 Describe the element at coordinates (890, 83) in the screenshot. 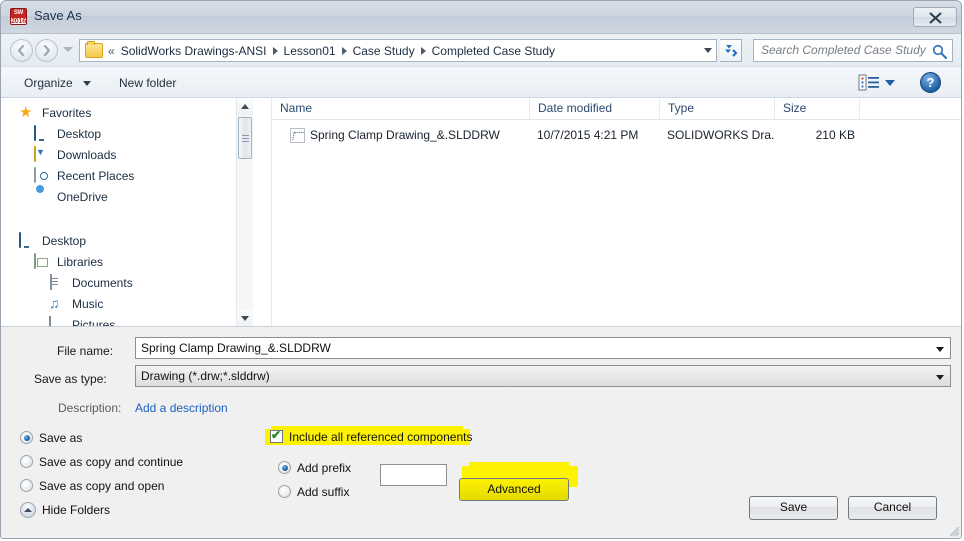

I see `change-view-chevron-down-icon` at that location.